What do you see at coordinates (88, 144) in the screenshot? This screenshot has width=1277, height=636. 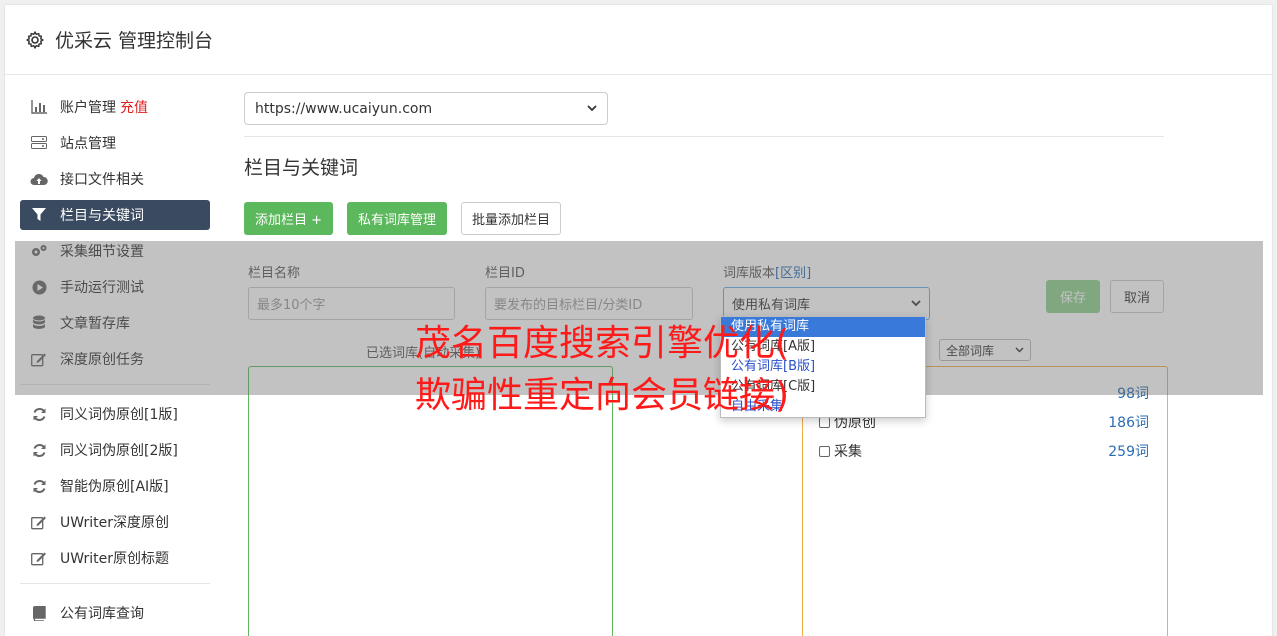 I see `sidebar-item-label: 站点管理` at bounding box center [88, 144].